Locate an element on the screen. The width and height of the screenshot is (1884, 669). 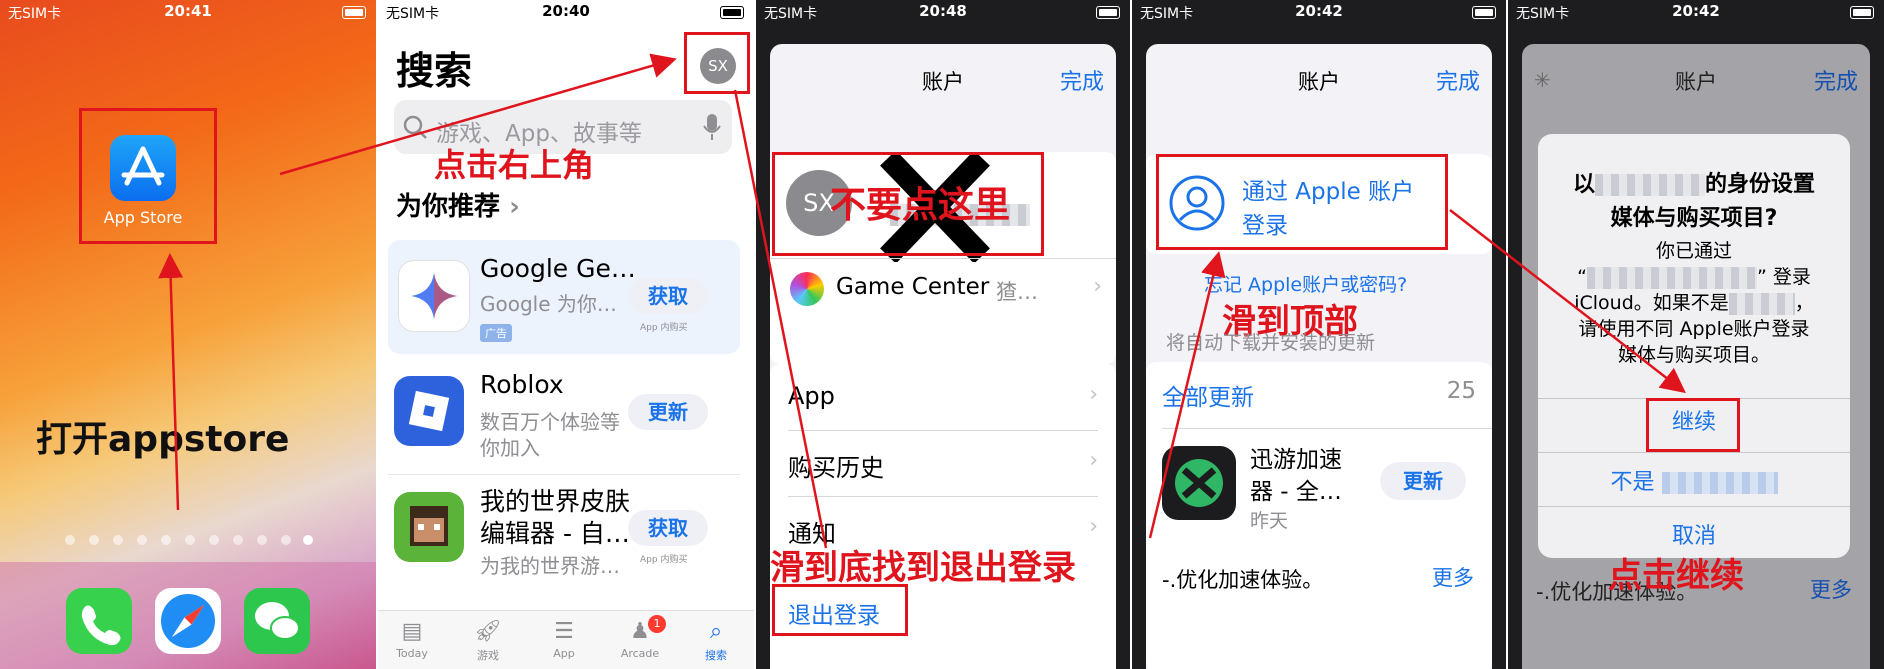
dock is located at coordinates (188, 615).